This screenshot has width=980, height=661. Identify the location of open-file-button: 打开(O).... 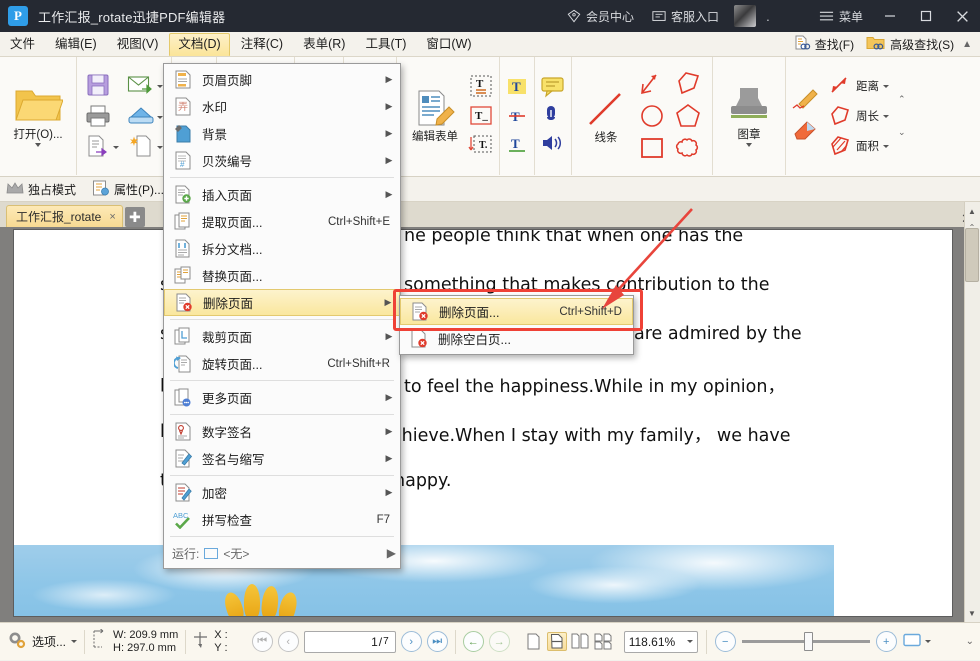
(38, 116).